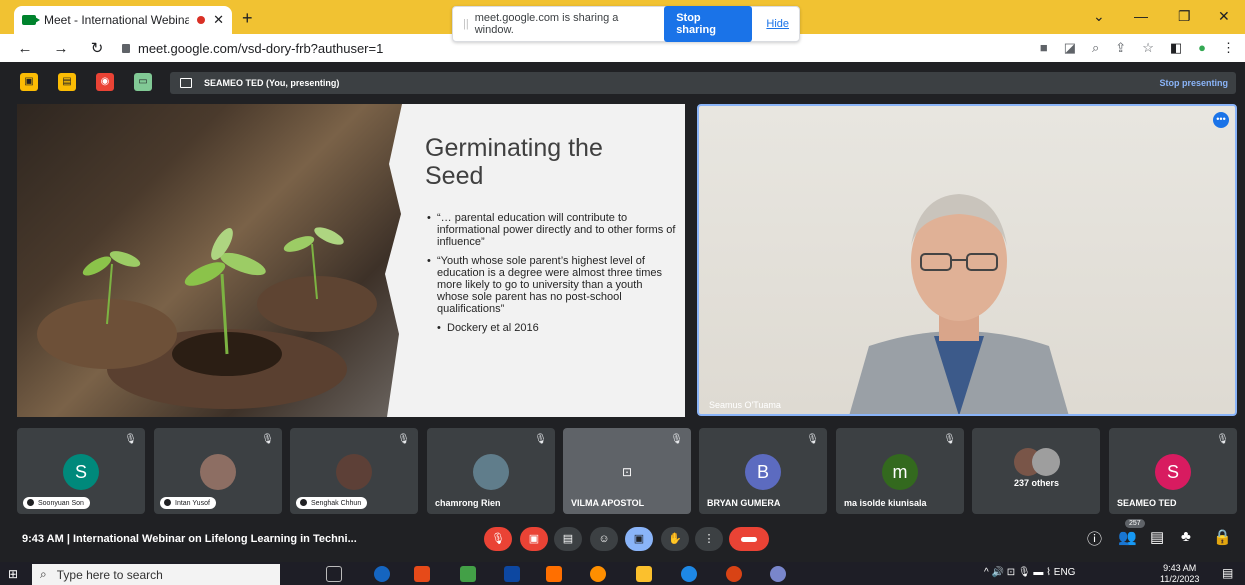  I want to click on forward-icon: →, so click(61, 48).